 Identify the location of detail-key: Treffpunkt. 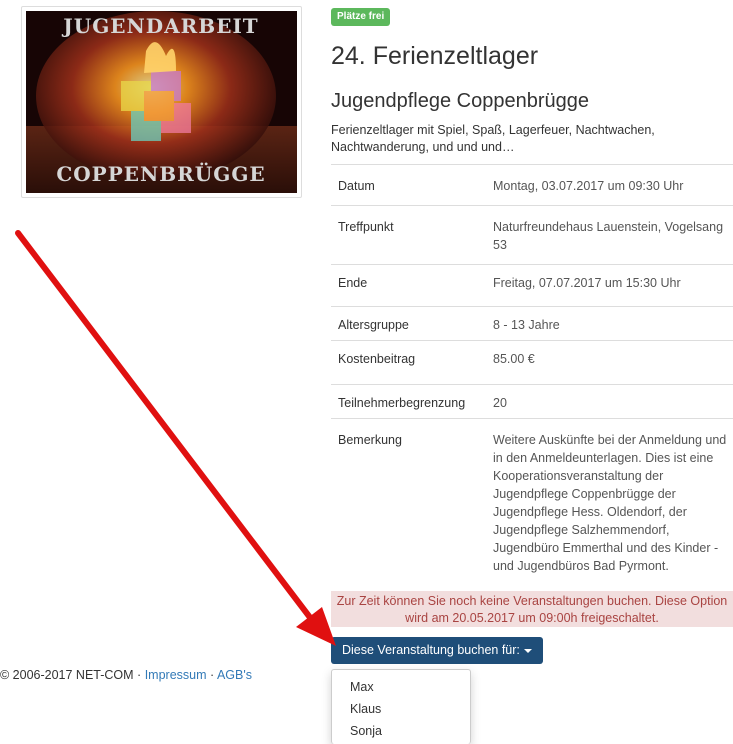
(408, 235).